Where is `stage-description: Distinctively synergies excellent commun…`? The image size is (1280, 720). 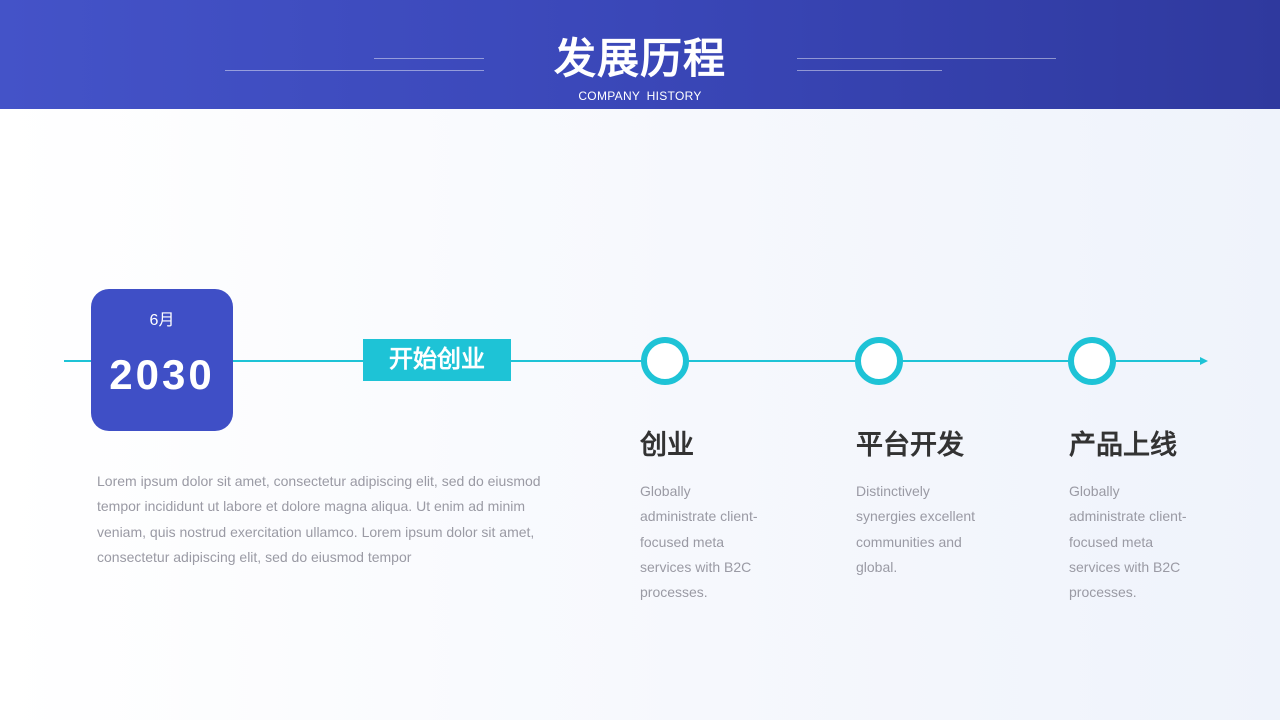
stage-description: Distinctively synergies excellent commun… is located at coordinates (916, 529).